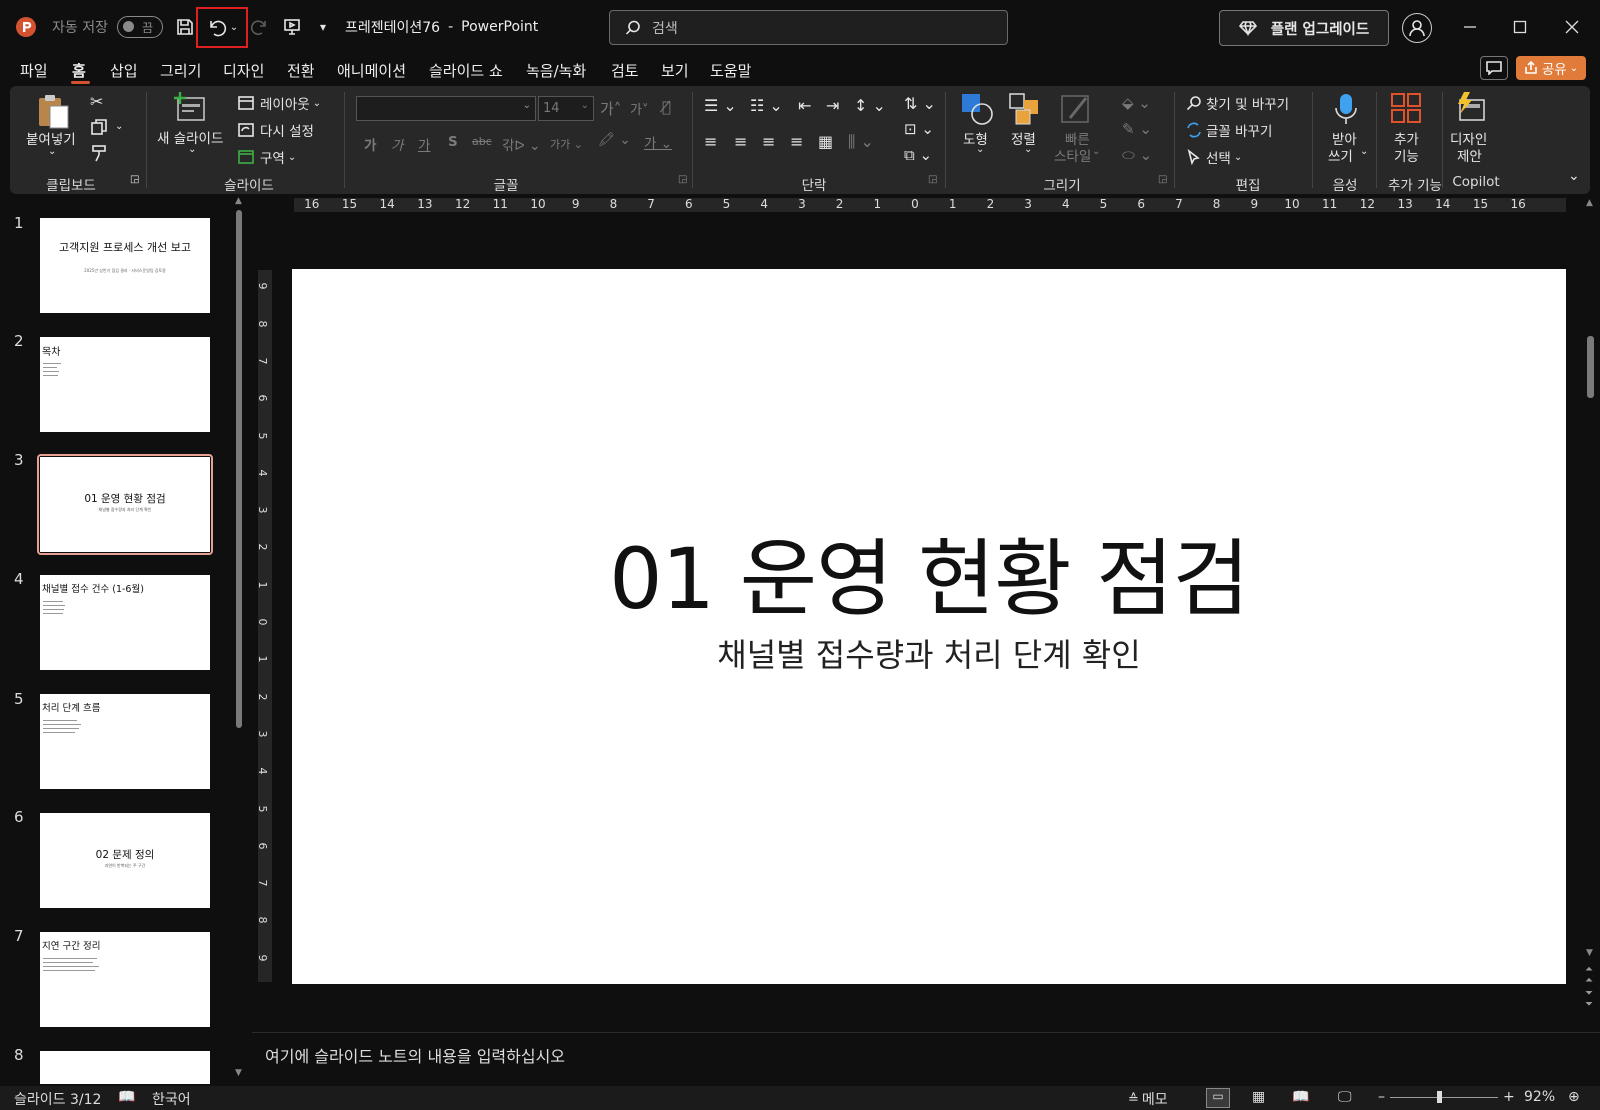 The height and width of the screenshot is (1110, 1600). What do you see at coordinates (482, 141) in the screenshot?
I see `strikethrough-icon: abc` at bounding box center [482, 141].